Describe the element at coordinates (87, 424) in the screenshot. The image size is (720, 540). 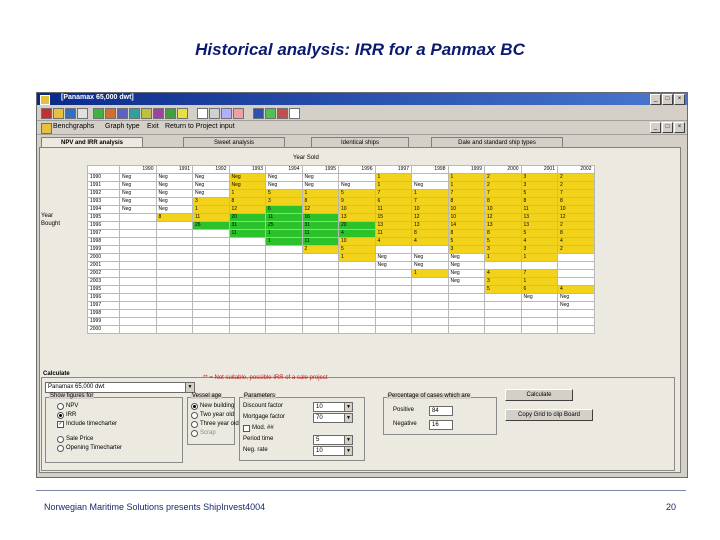
I see `checkbox-show-figures-2: ✓ Include timecharter` at that location.